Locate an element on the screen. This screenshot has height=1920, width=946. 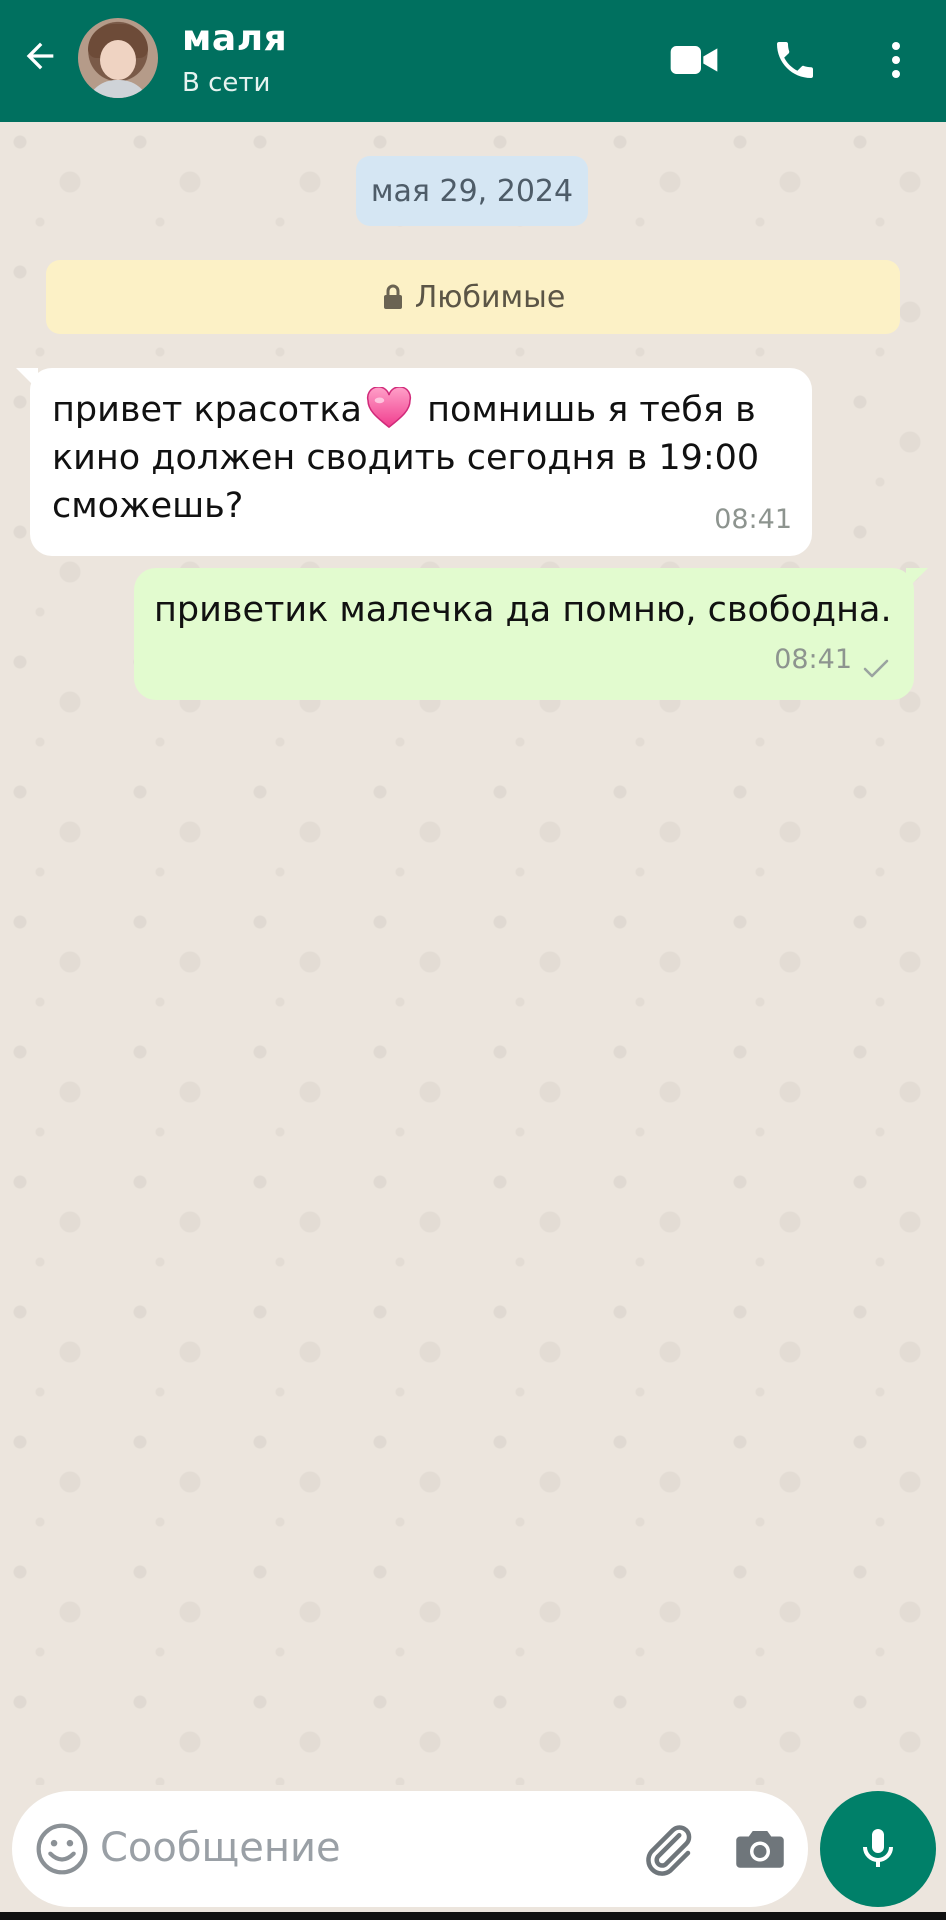
camera-button is located at coordinates (760, 1849).